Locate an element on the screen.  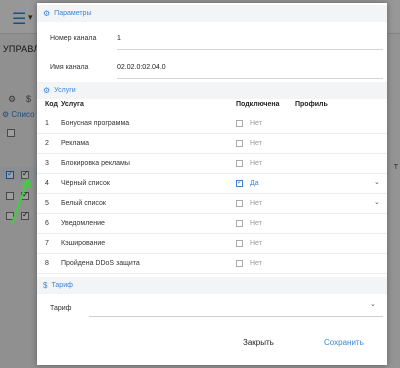
table-row: 2 Реклама Нет is located at coordinates (212, 144).